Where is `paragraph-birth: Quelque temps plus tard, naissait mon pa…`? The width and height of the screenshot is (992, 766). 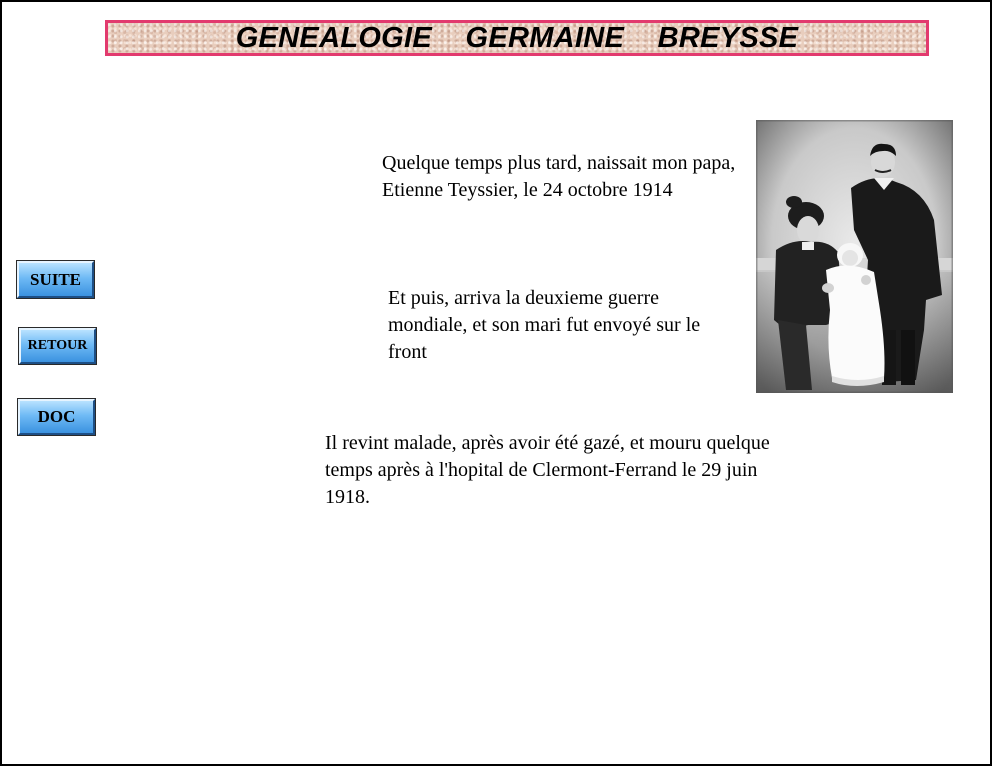 paragraph-birth: Quelque temps plus tard, naissait mon pa… is located at coordinates (559, 176).